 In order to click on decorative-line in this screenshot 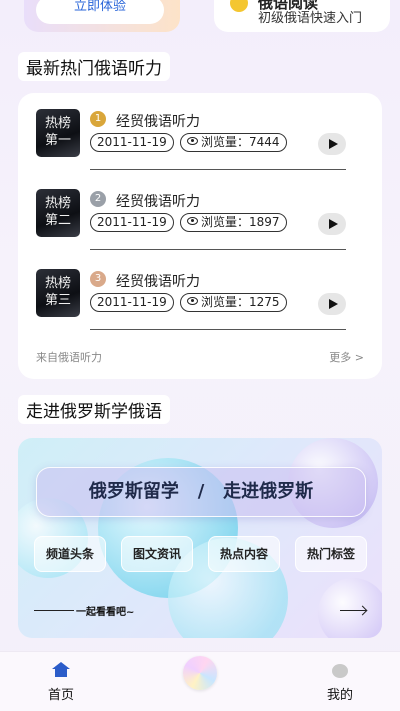, I will do `click(54, 610)`.